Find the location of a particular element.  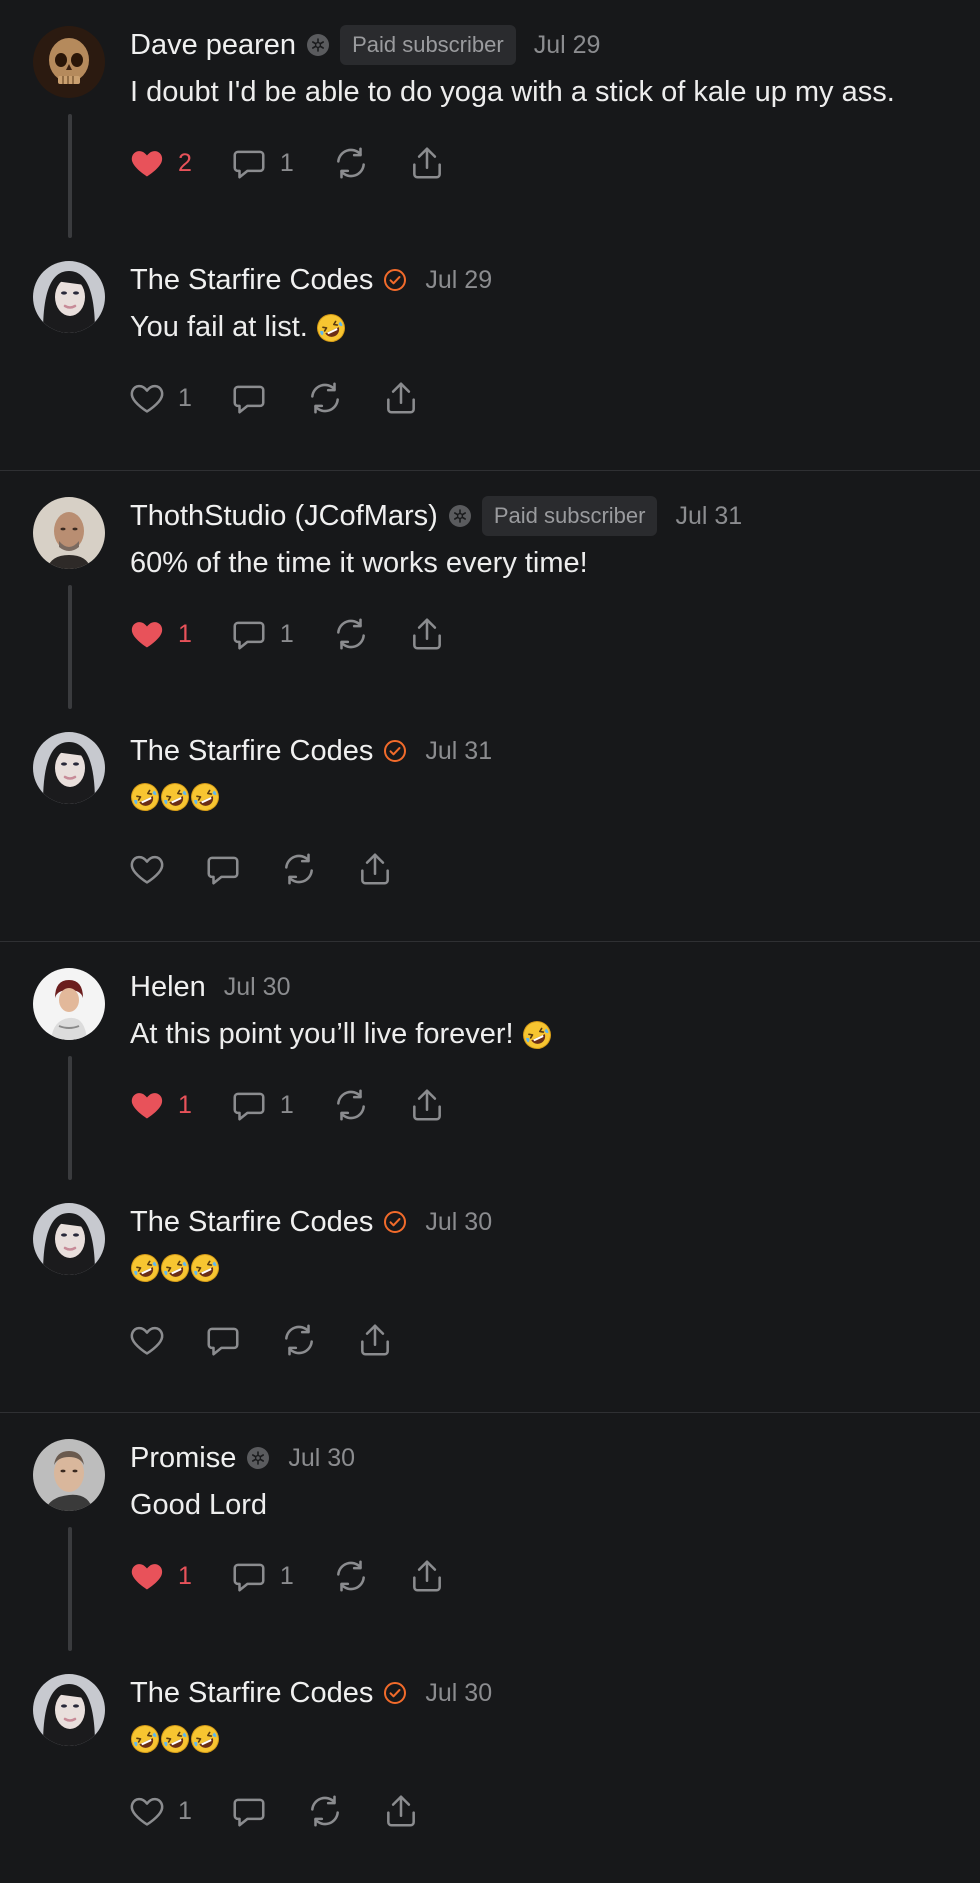

subscriber-badge-icon is located at coordinates (318, 45).